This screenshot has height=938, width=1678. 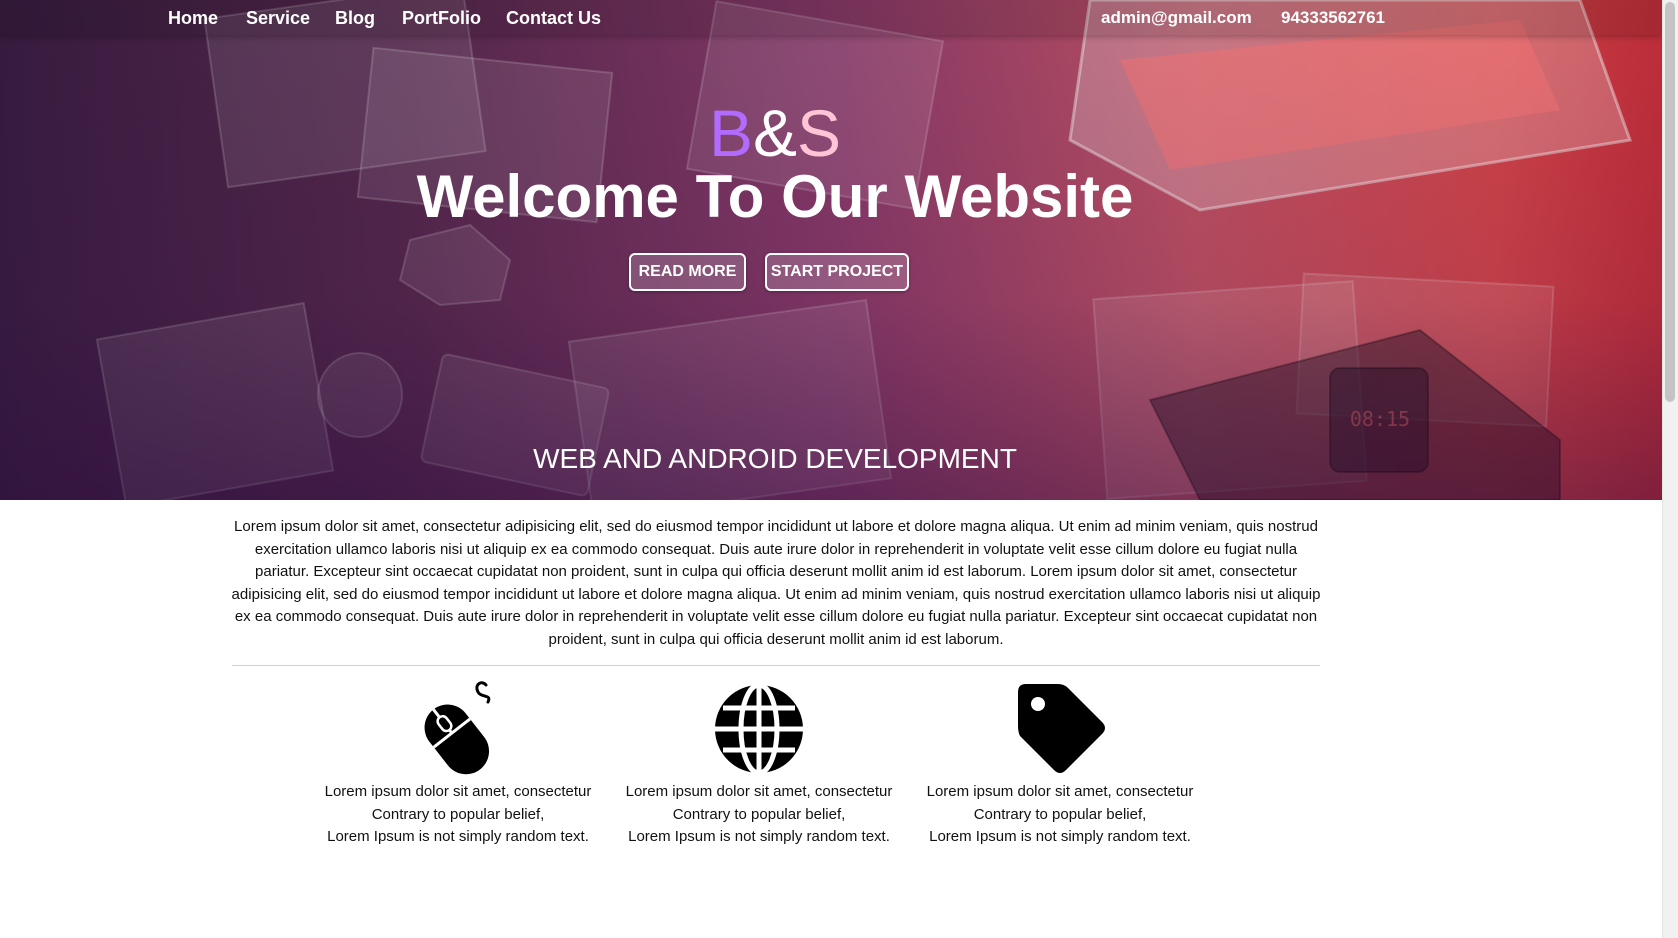 What do you see at coordinates (1176, 17) in the screenshot?
I see `contact-email: admin@gmail.com` at bounding box center [1176, 17].